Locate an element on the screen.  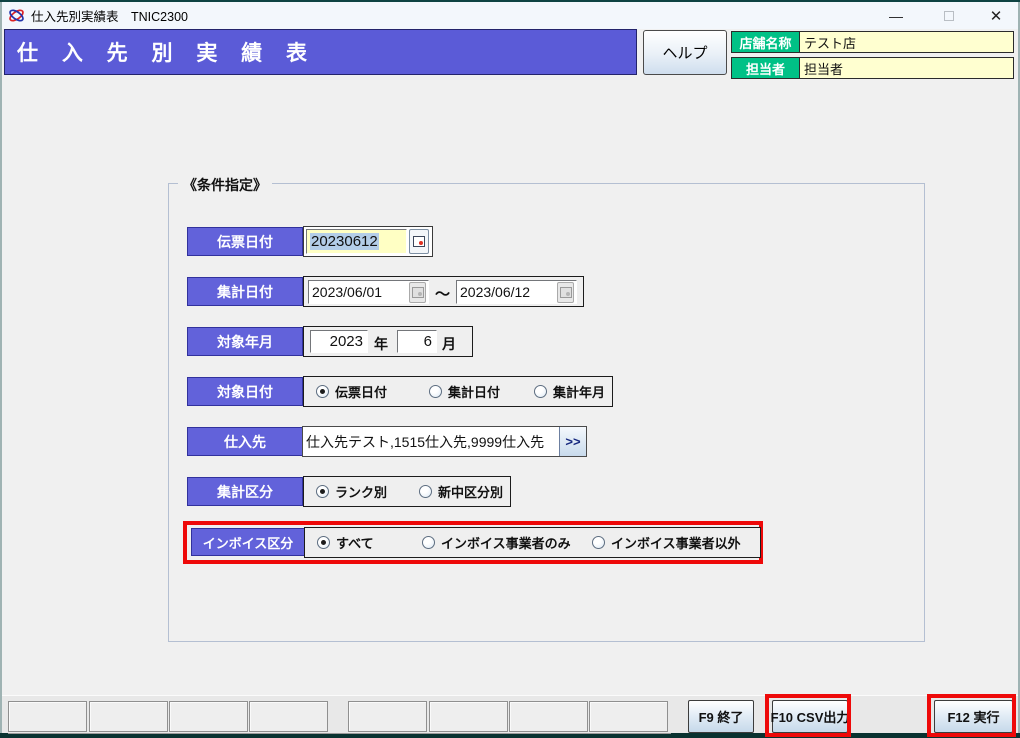
target-date-label: 対象日付 is located at coordinates (245, 391).